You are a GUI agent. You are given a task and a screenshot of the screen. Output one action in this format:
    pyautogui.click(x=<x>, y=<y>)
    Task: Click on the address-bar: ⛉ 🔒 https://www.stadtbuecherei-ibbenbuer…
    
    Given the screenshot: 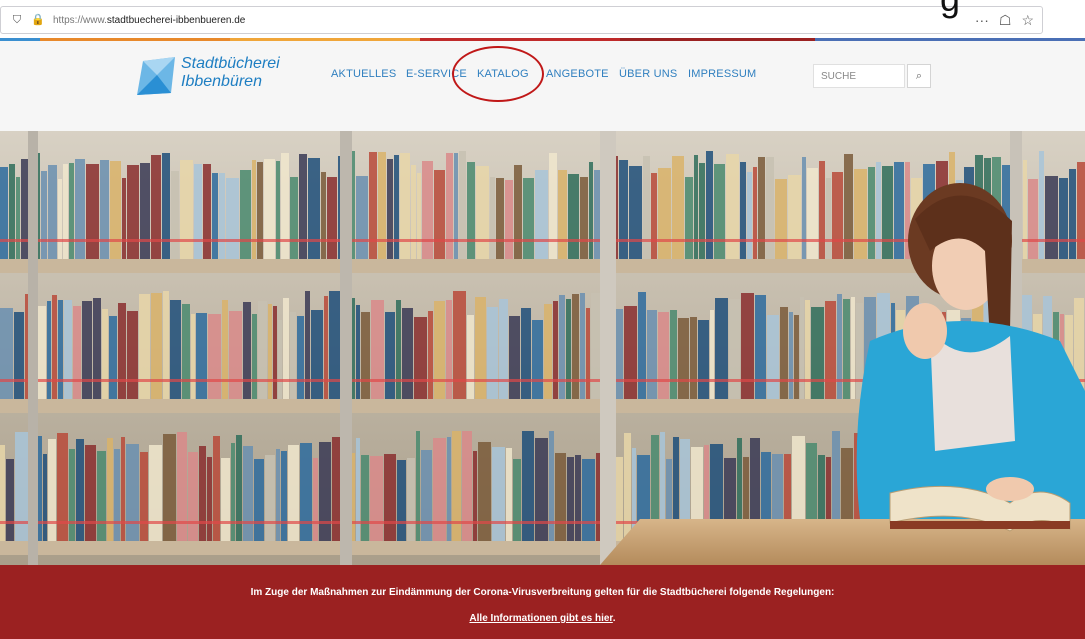 What is the action you would take?
    pyautogui.click(x=521, y=20)
    